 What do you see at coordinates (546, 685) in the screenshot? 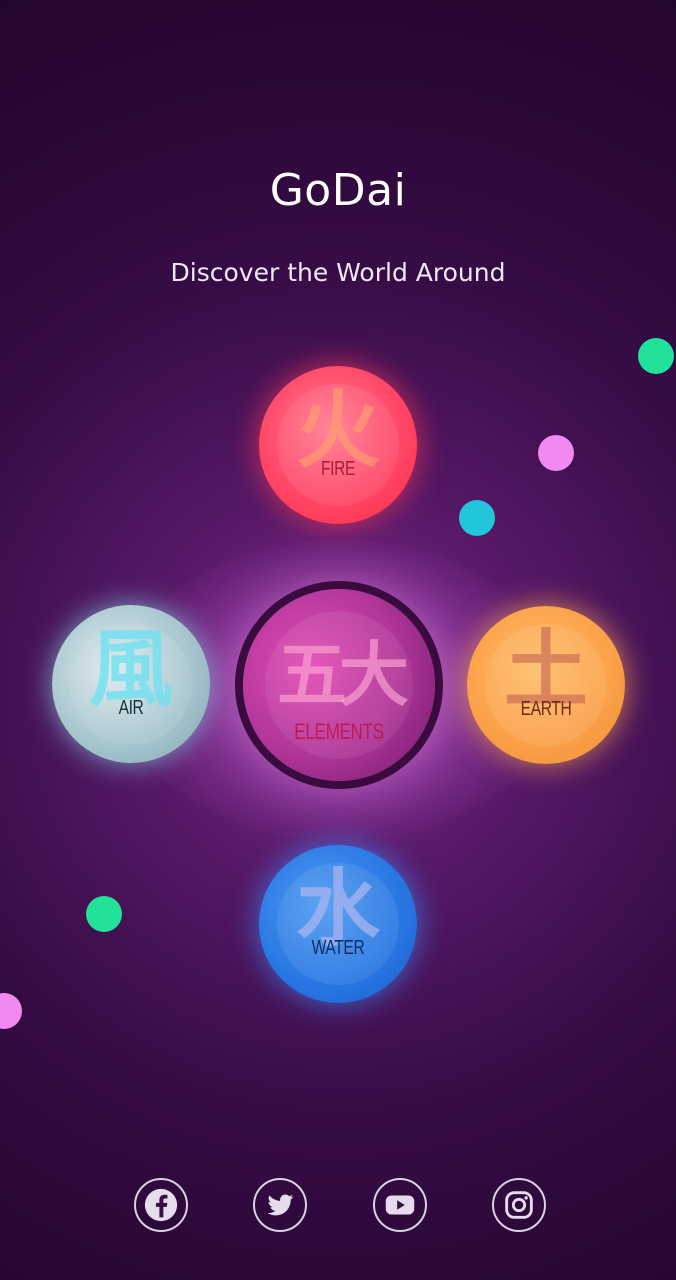
I see `earth-element-button: 土 EARTH` at bounding box center [546, 685].